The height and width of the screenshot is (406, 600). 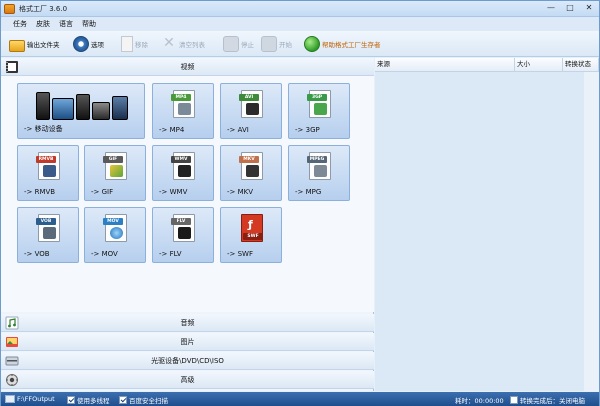 I want to click on tile-flv: FLV -> FLV, so click(x=183, y=235).